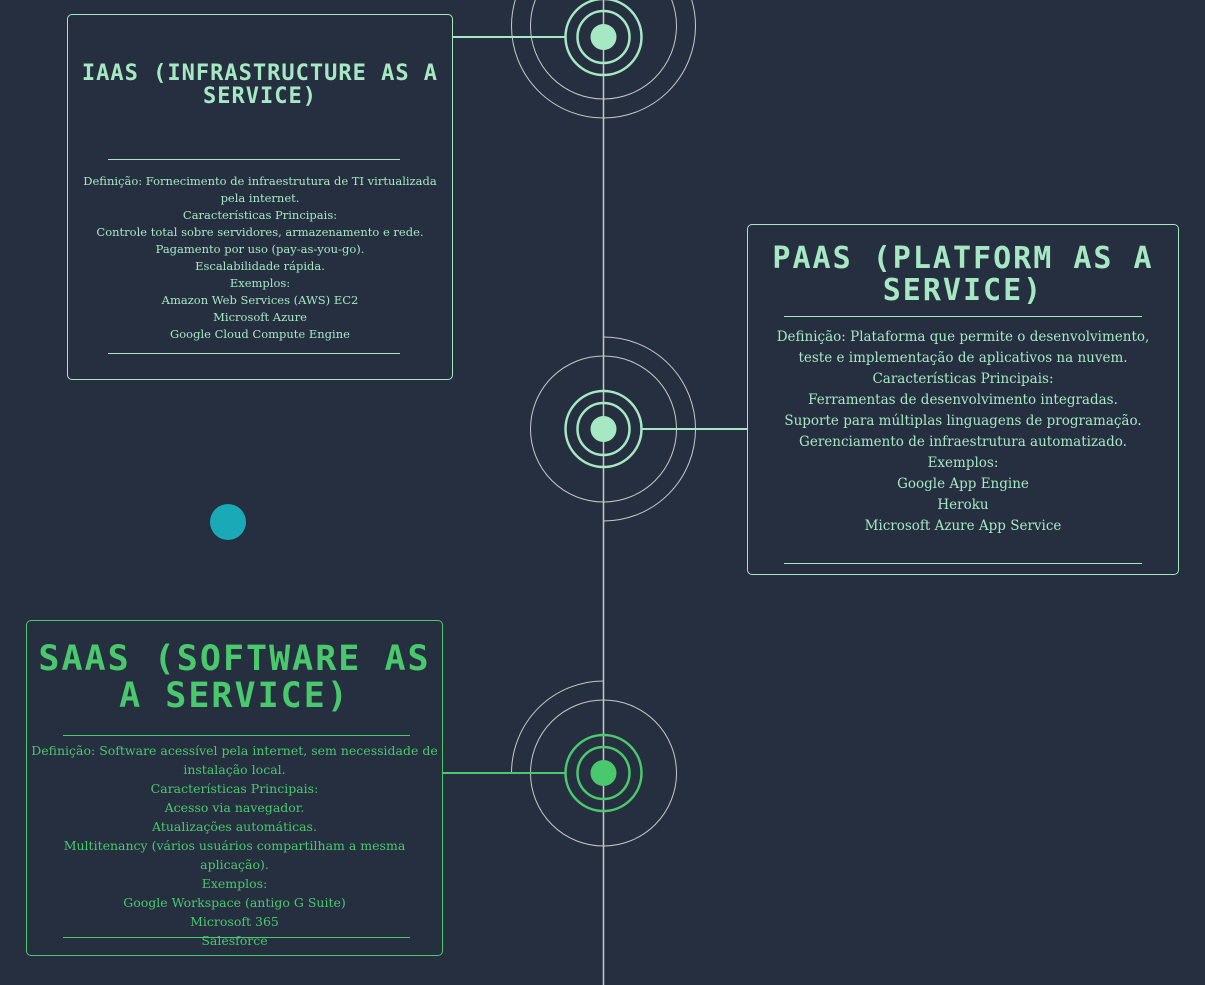  Describe the element at coordinates (234, 677) in the screenshot. I see `card-title: SaaS (Software as a Service)` at that location.